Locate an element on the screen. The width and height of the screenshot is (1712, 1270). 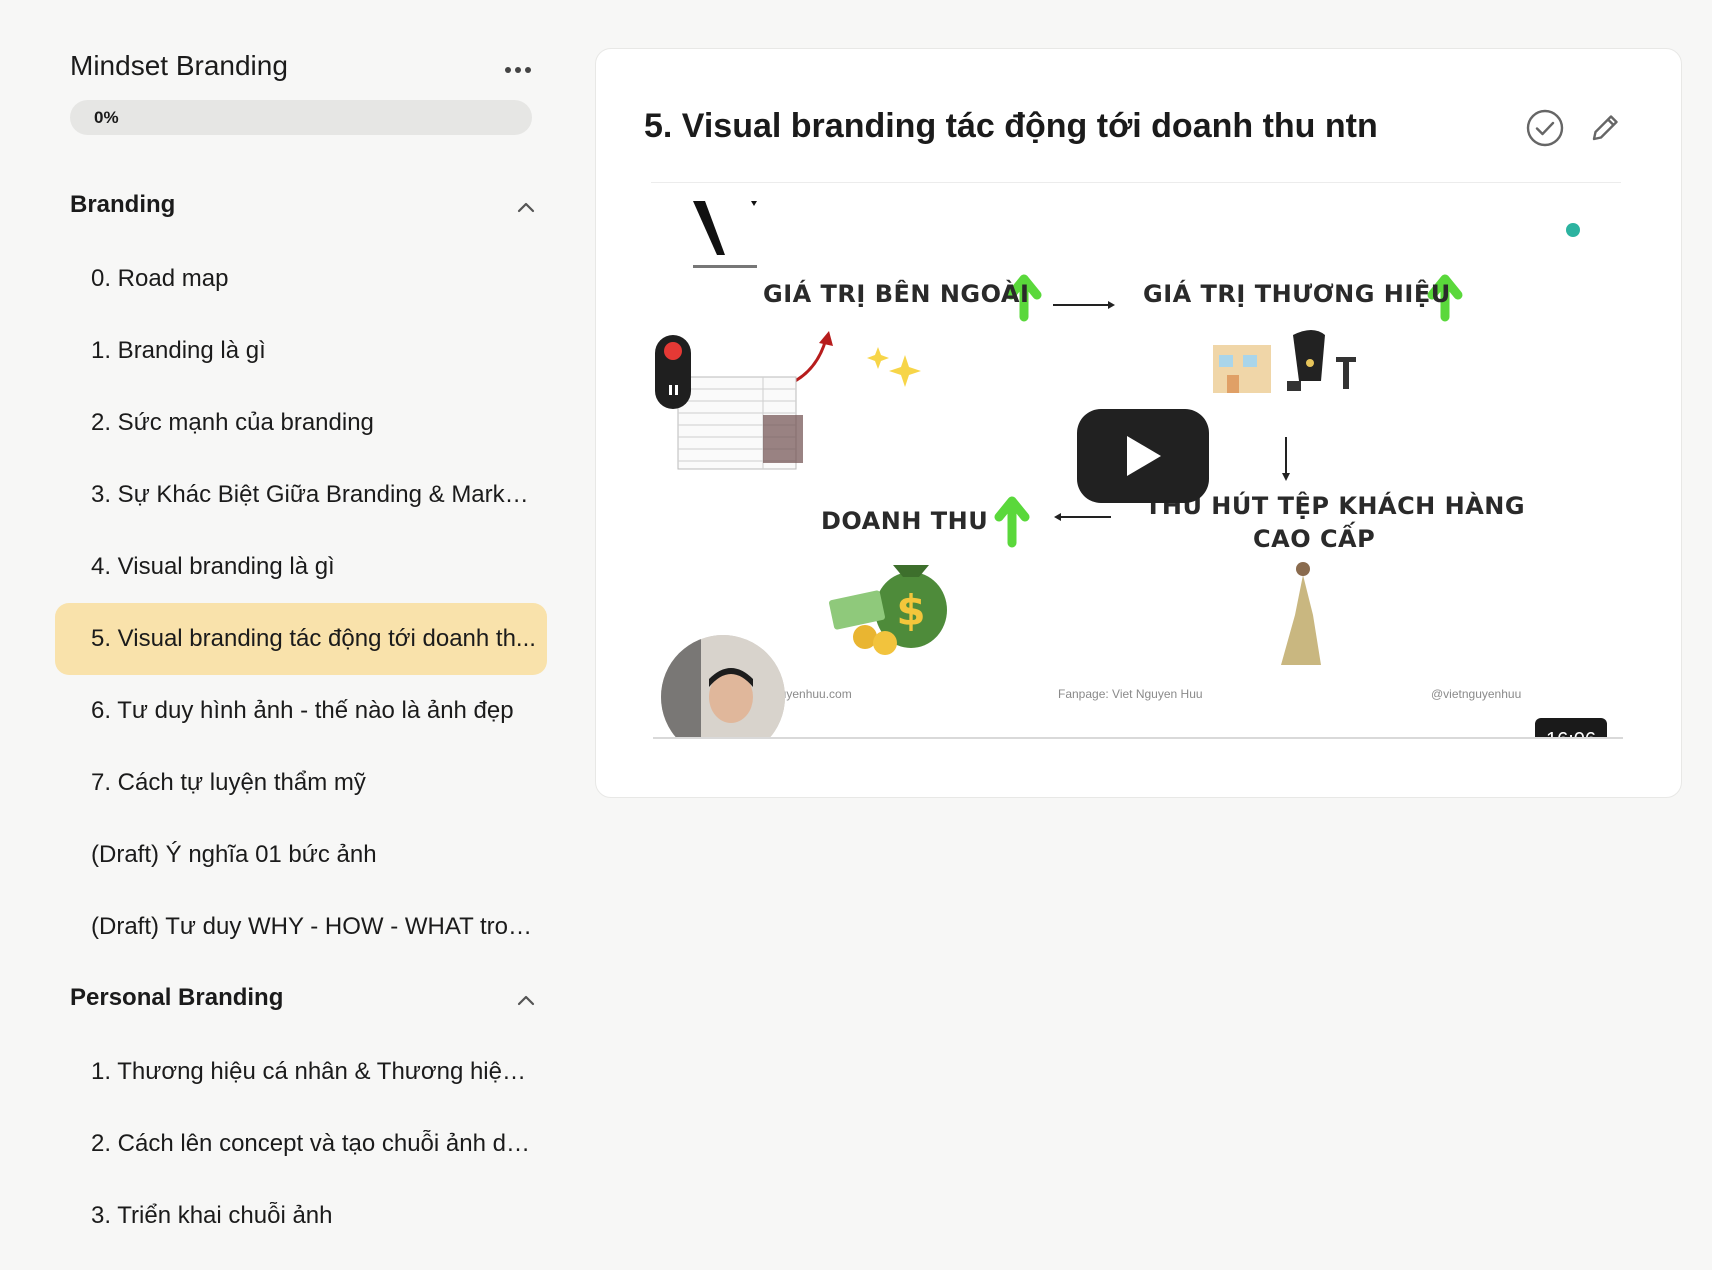
lesson-item: 2. Sức mạnh của branding is located at coordinates (301, 423).